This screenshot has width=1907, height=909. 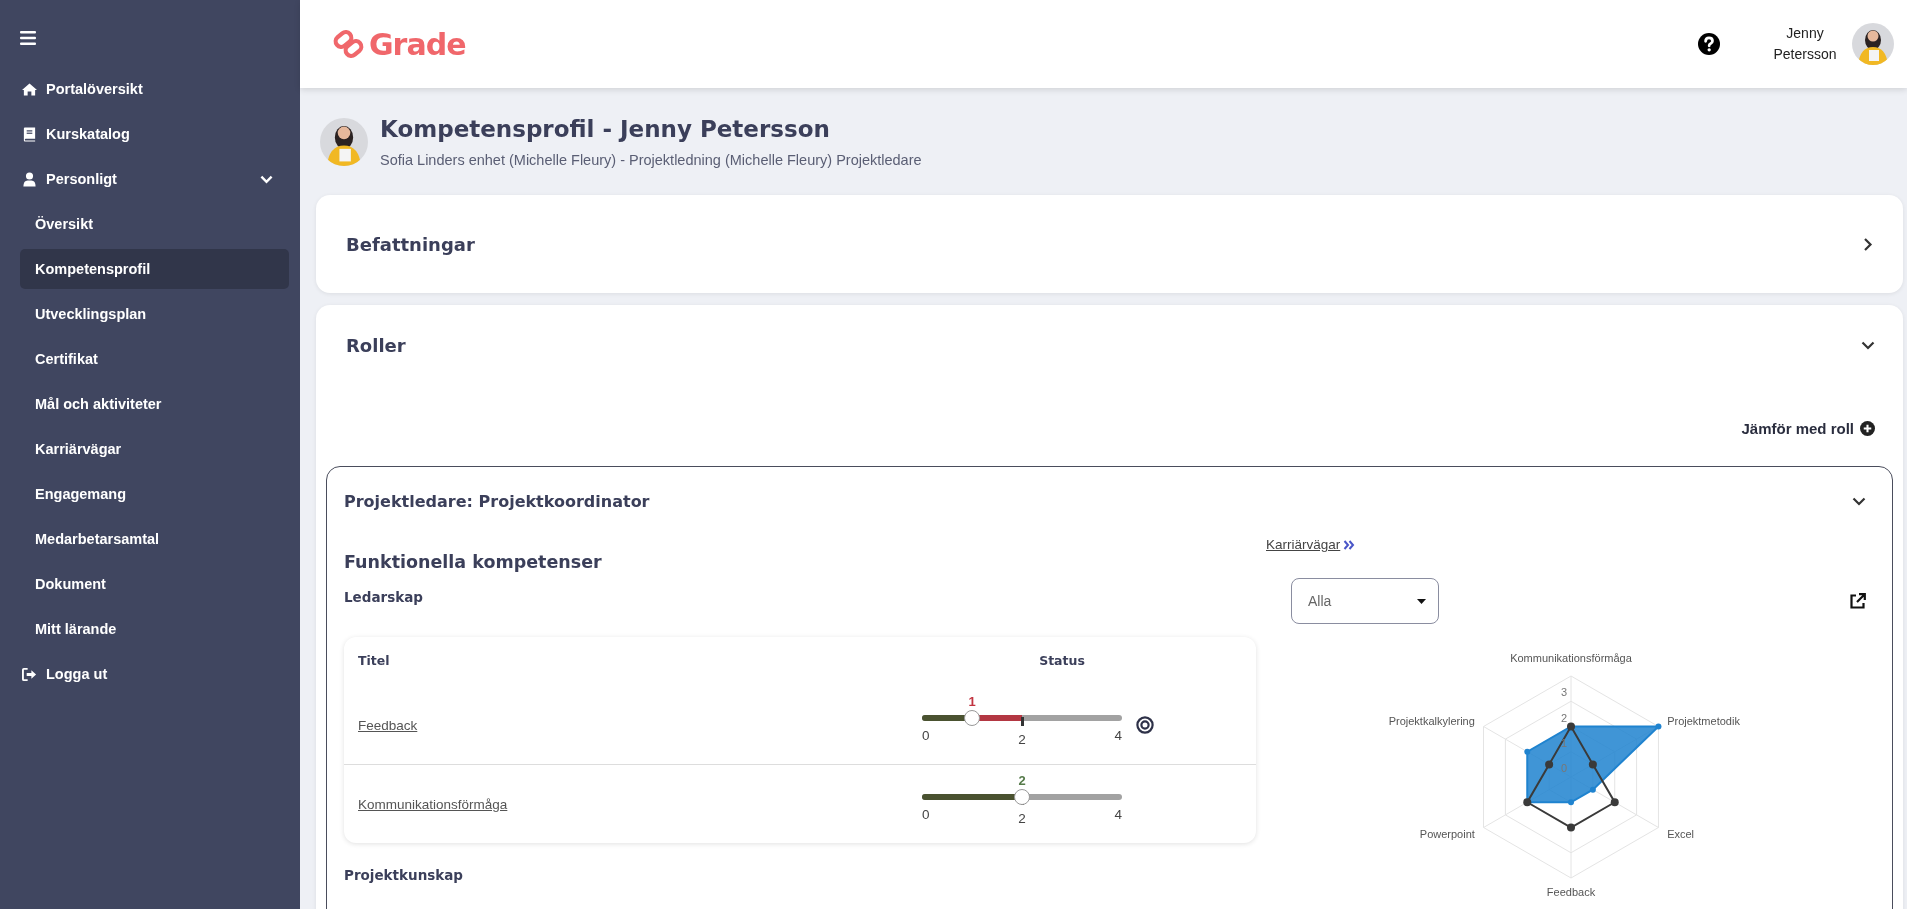 I want to click on double-chevron-icon, so click(x=1349, y=544).